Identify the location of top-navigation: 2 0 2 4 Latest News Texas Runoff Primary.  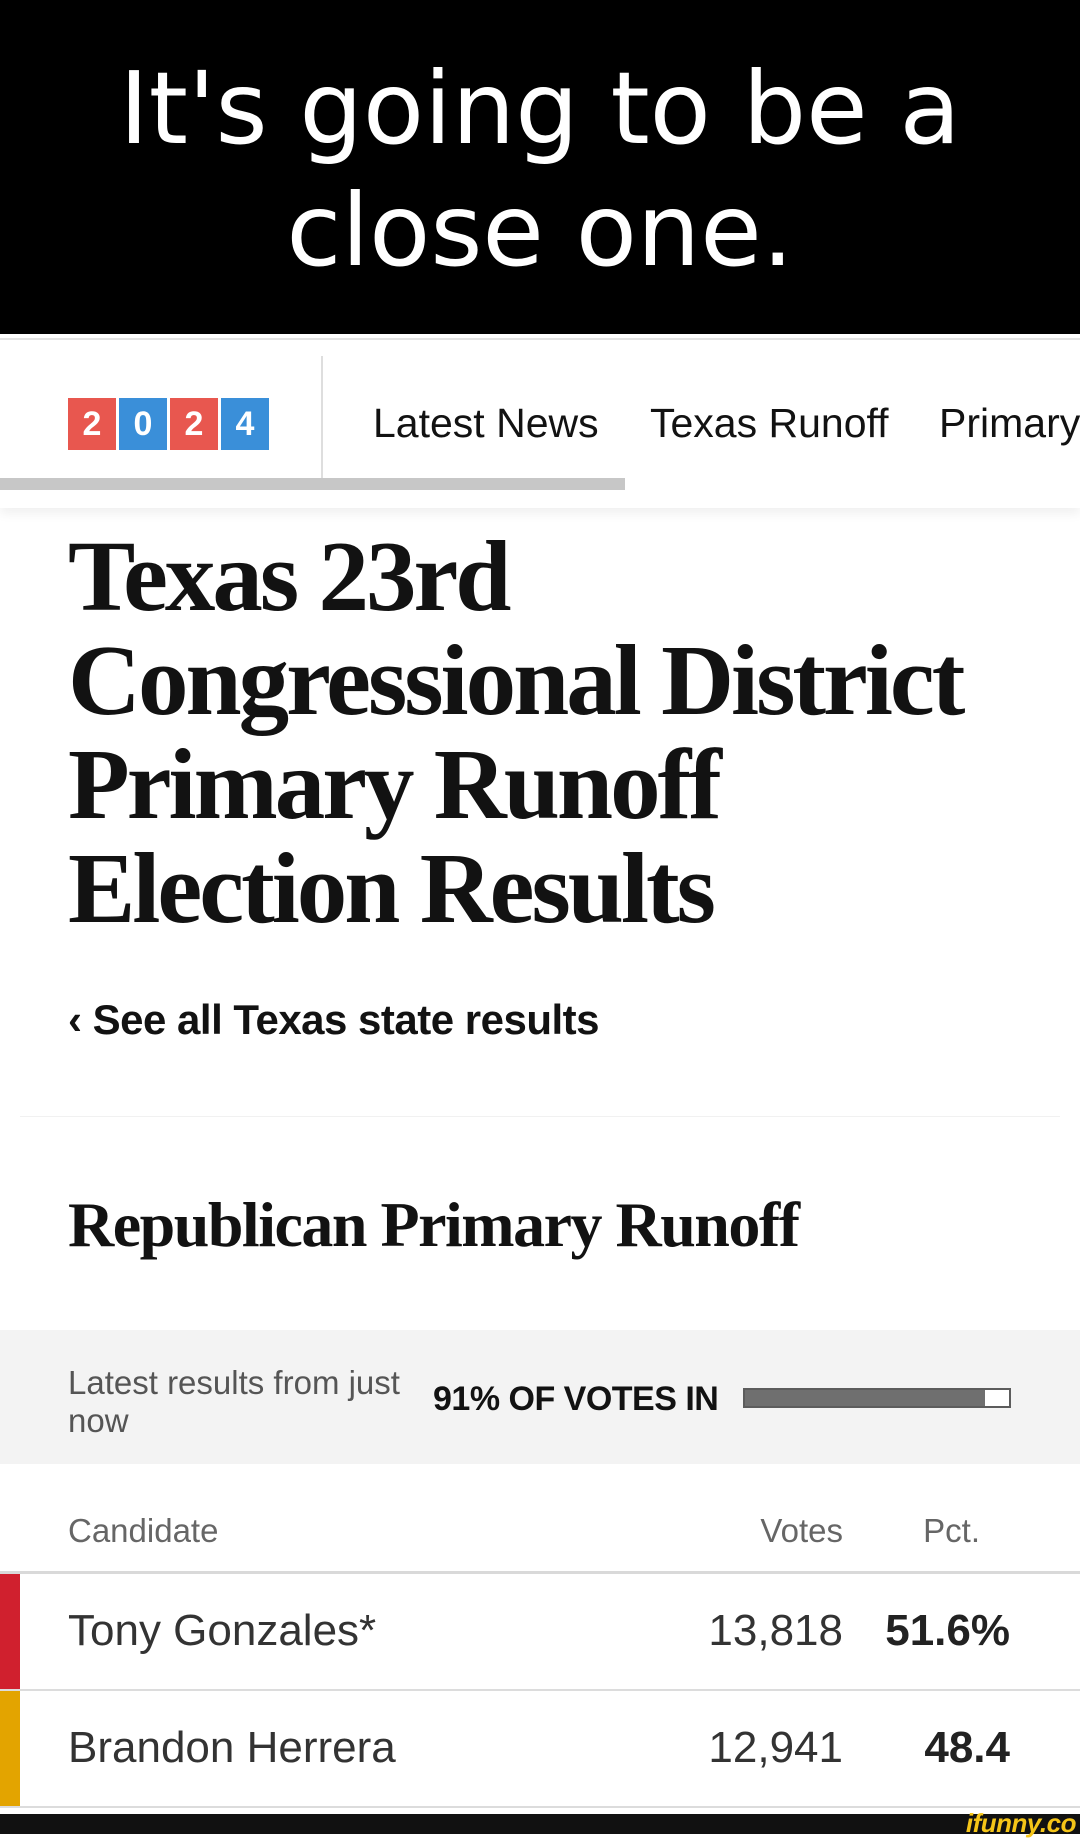
(540, 423).